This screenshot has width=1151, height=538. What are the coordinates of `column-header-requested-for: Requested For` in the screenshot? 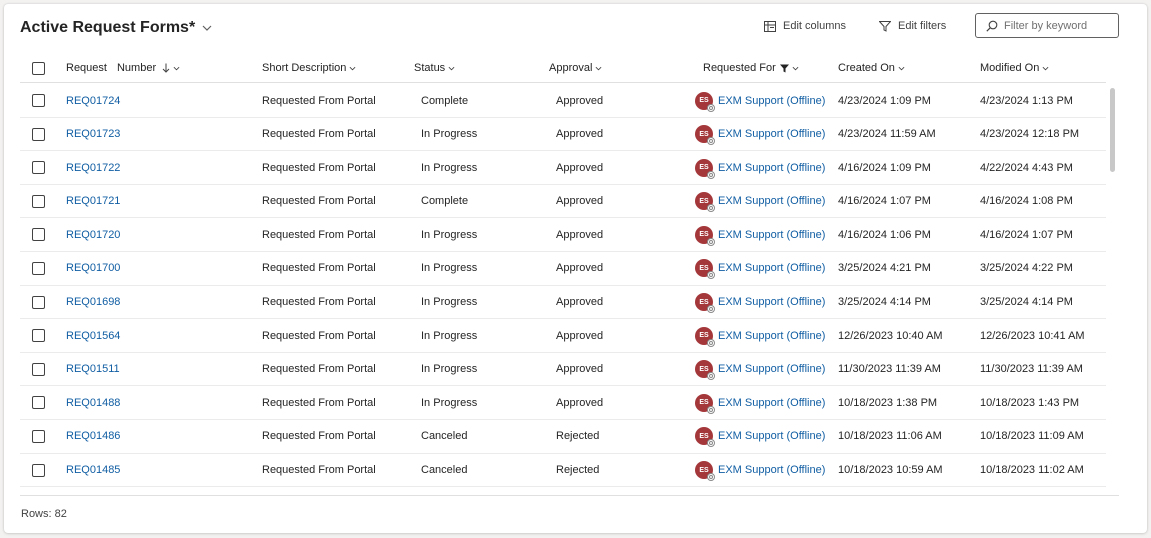 It's located at (751, 68).